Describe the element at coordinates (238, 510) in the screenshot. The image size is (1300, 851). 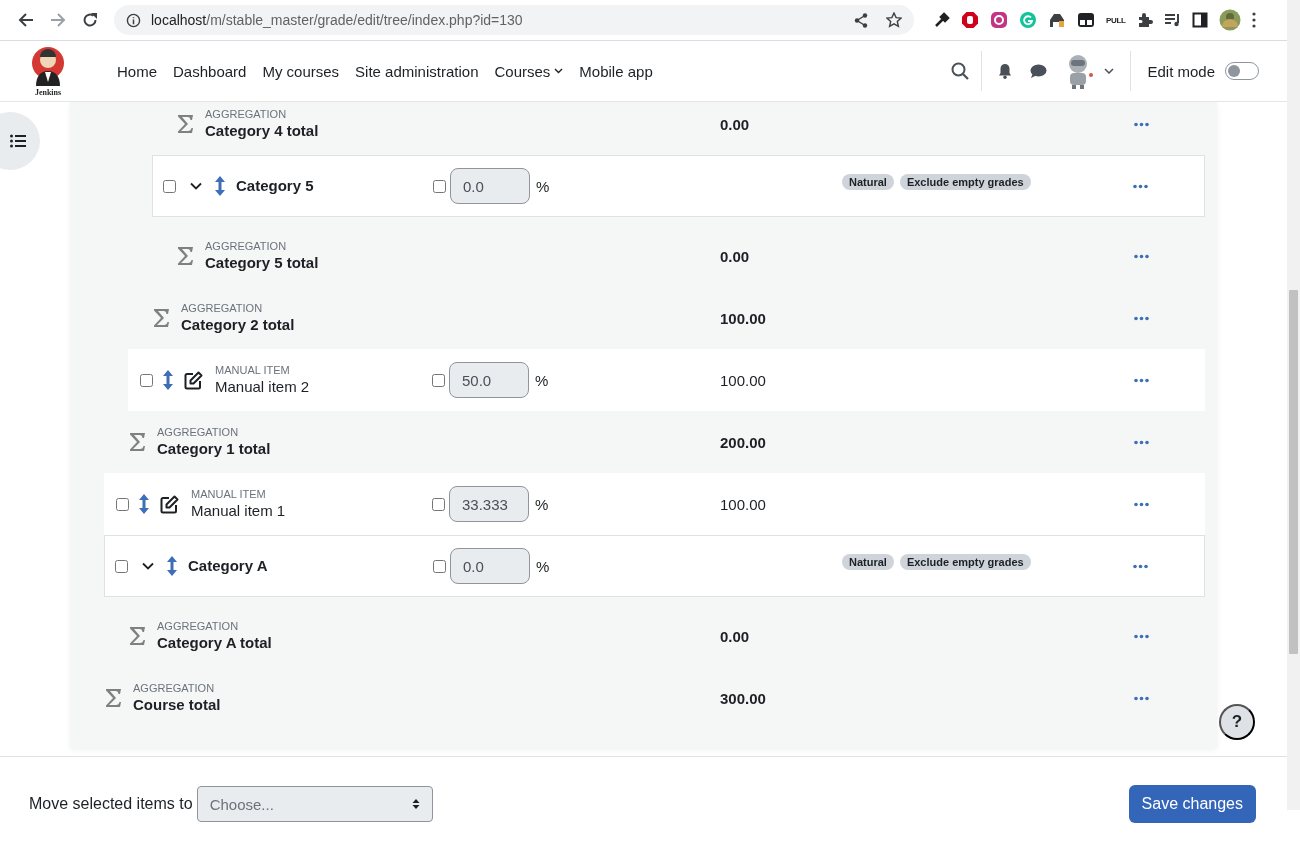
I see `item-name: Manual item 1` at that location.